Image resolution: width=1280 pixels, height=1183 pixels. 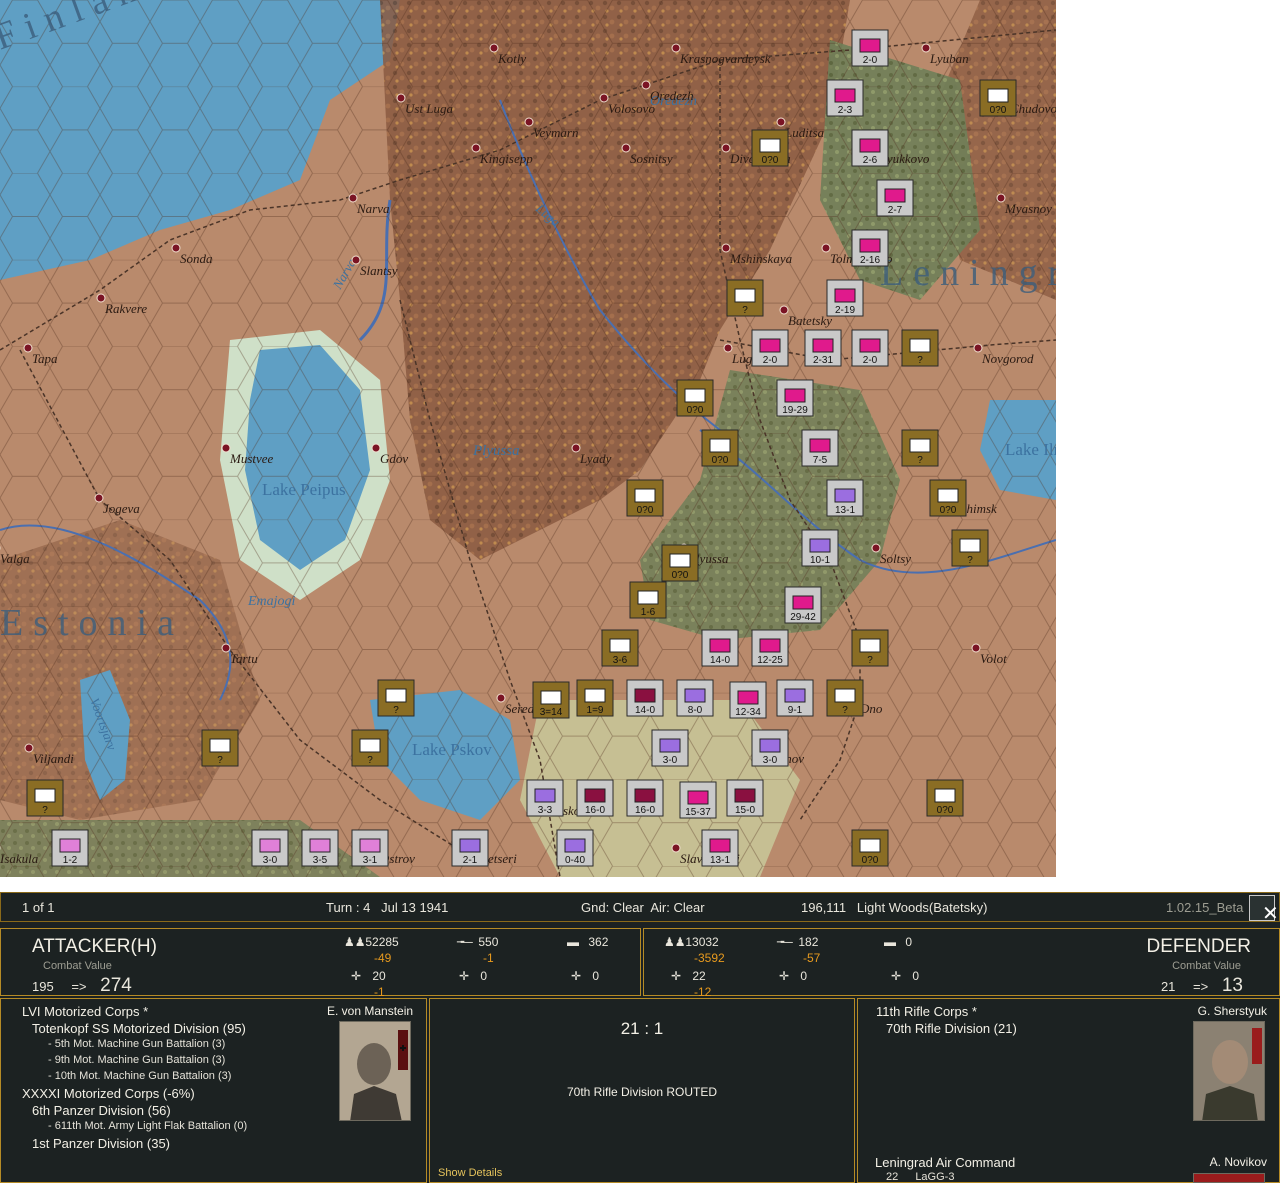 I want to click on unit-counter: 0-40, so click(x=575, y=848).